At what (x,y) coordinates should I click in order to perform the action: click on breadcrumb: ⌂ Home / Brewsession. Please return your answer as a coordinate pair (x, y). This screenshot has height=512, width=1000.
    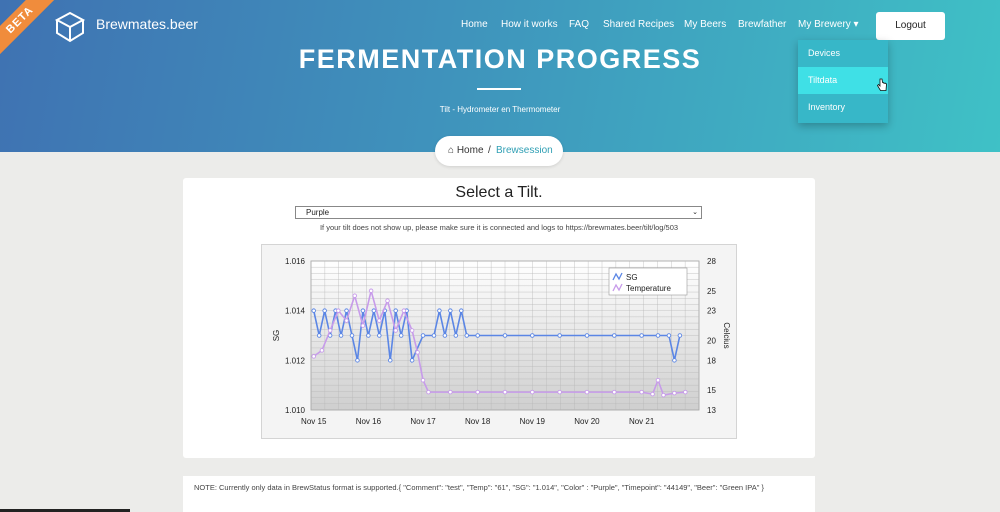
    Looking at the image, I should click on (499, 151).